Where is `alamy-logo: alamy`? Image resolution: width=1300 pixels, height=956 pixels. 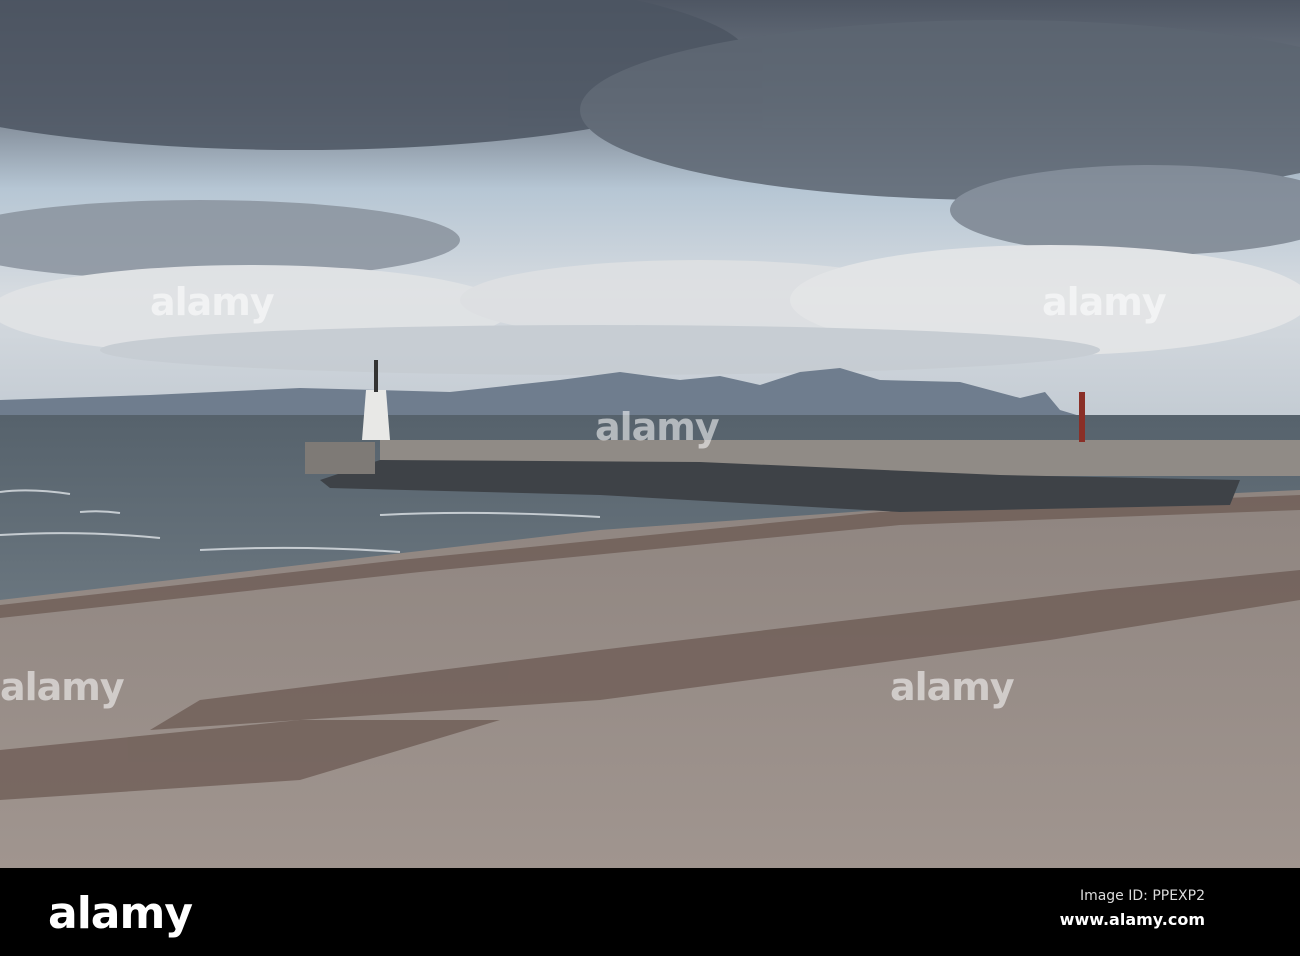
alamy-logo: alamy is located at coordinates (120, 913).